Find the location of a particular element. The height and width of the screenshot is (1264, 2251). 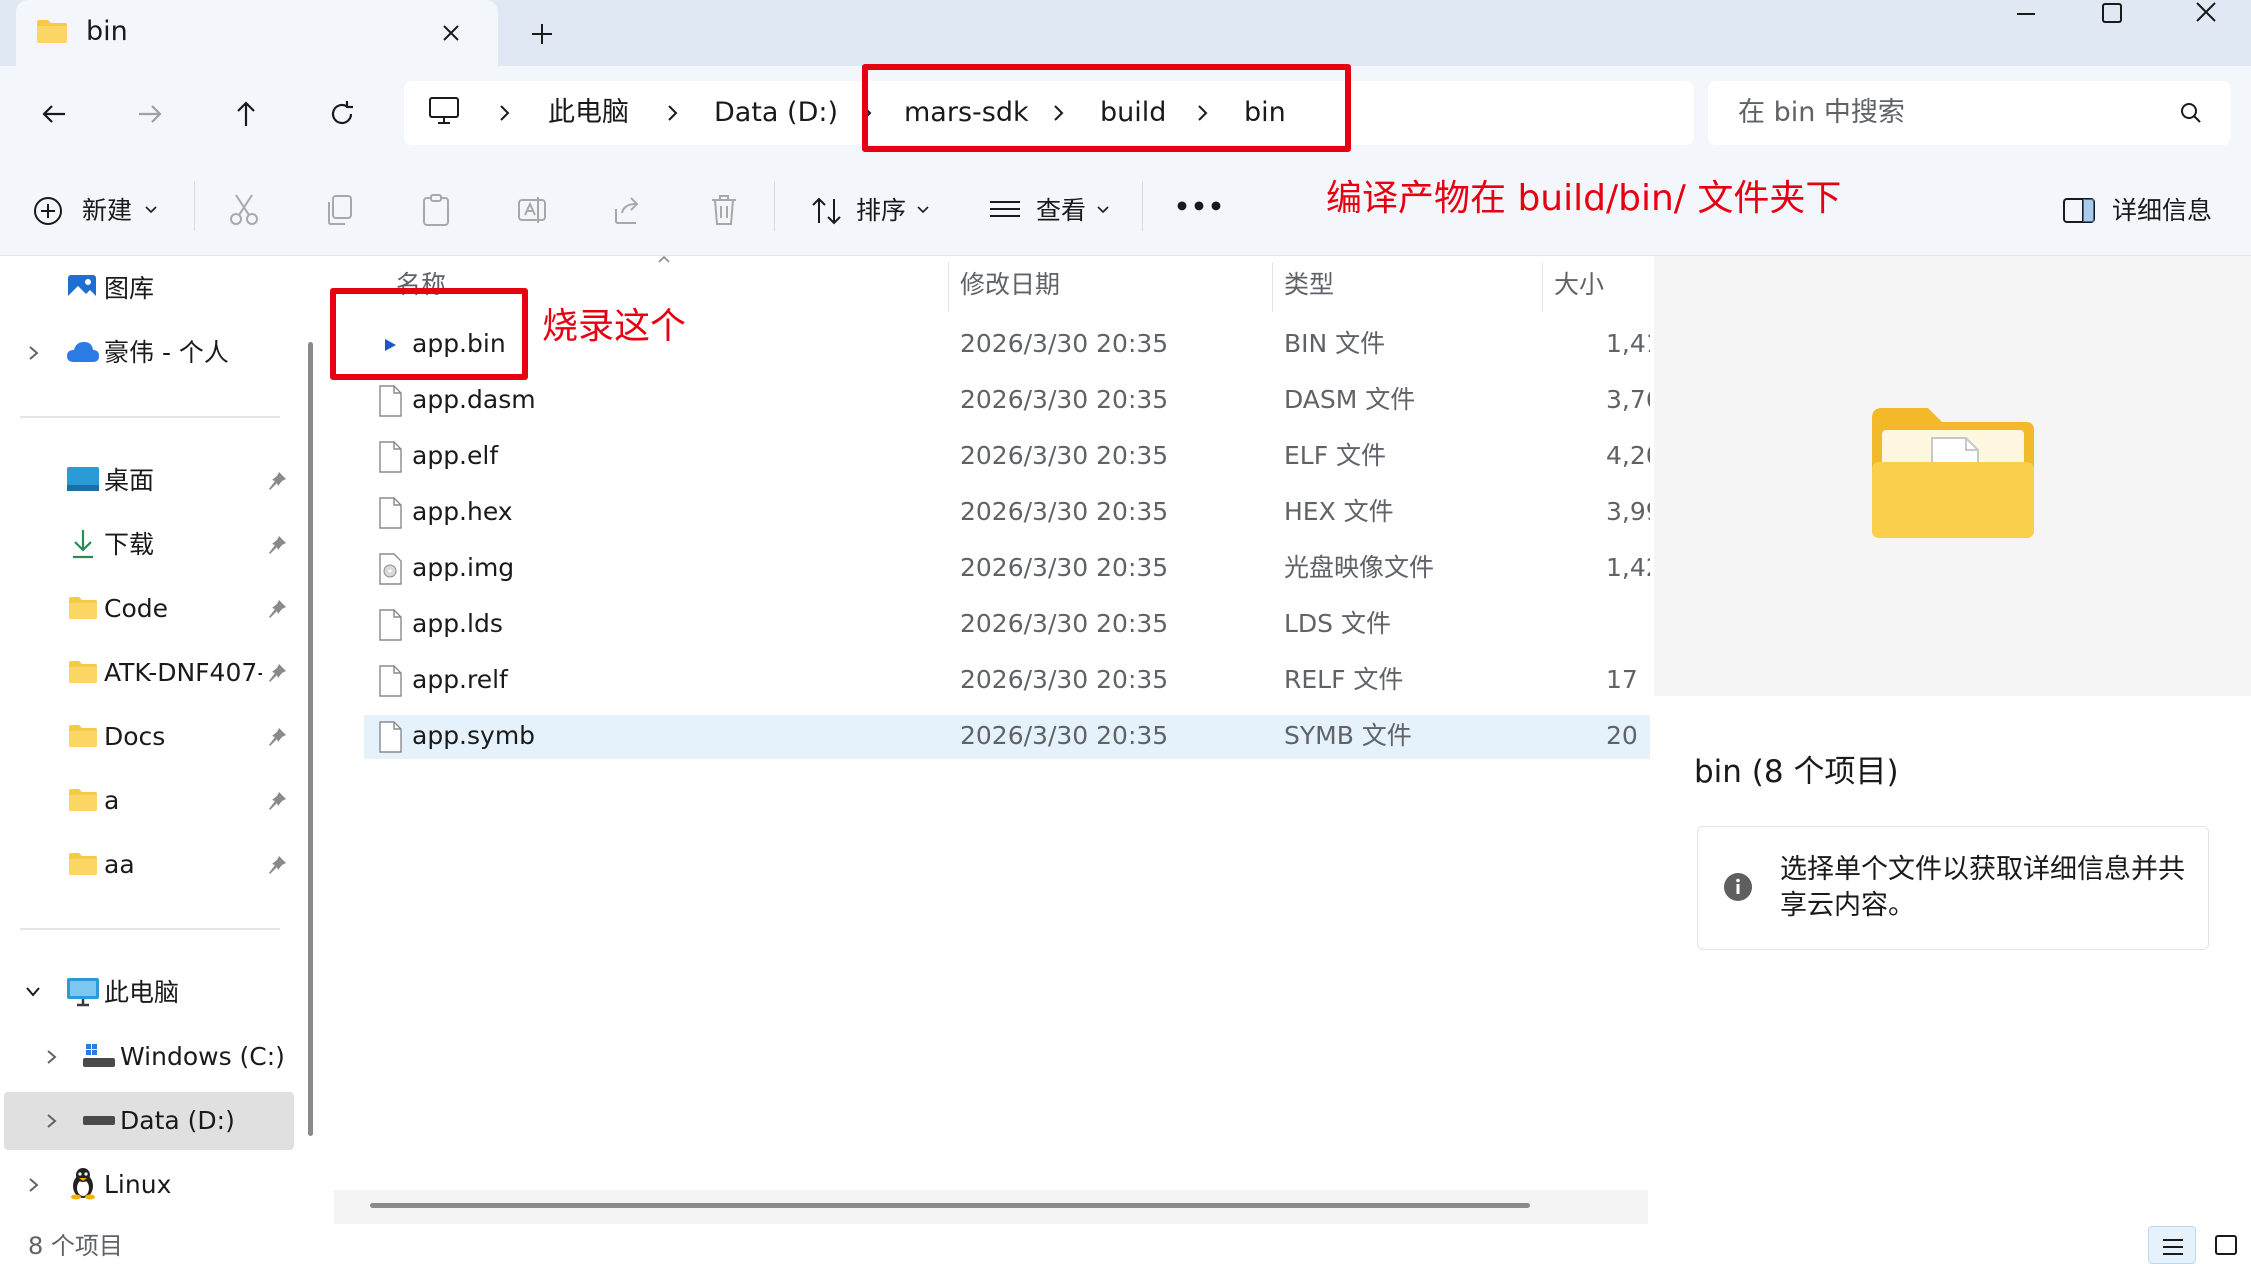

file-row-app-elf: app.elf 2026/3/30 20:35 ELF 文件 4,20 is located at coordinates (1007, 457).